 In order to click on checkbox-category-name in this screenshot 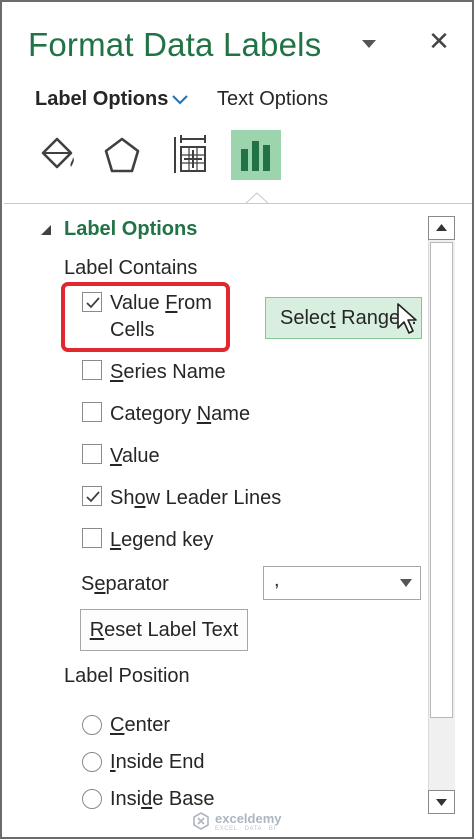, I will do `click(92, 412)`.